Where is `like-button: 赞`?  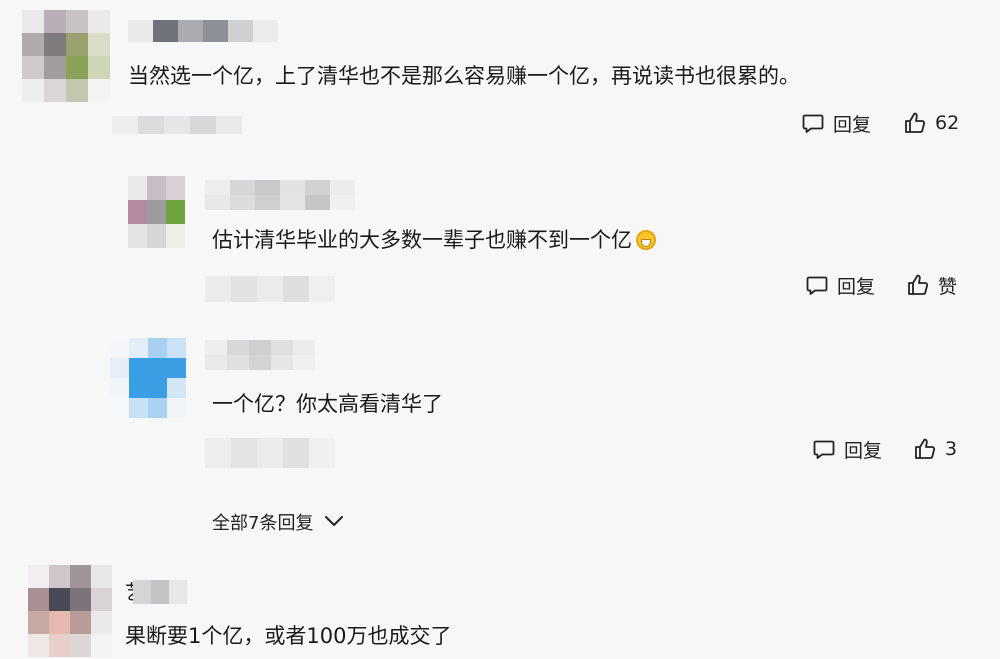 like-button: 赞 is located at coordinates (931, 285).